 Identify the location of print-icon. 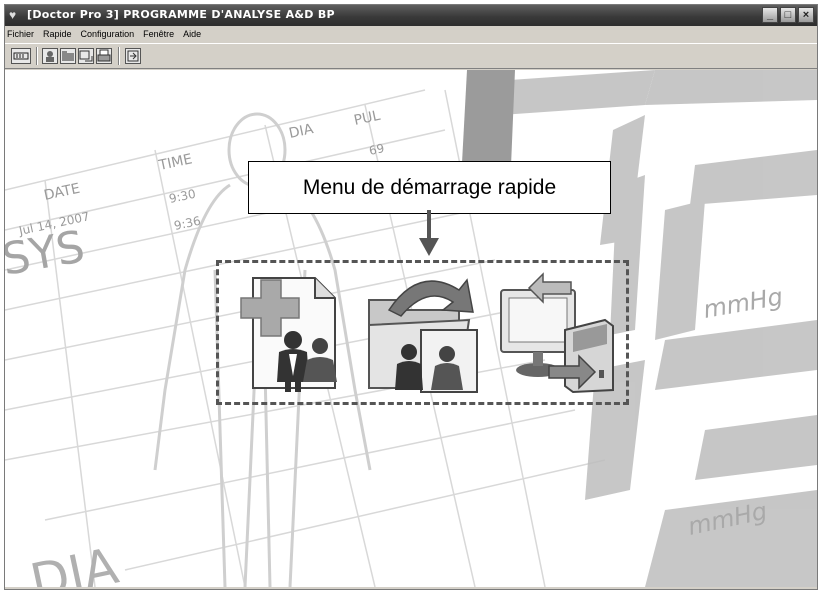
(104, 55).